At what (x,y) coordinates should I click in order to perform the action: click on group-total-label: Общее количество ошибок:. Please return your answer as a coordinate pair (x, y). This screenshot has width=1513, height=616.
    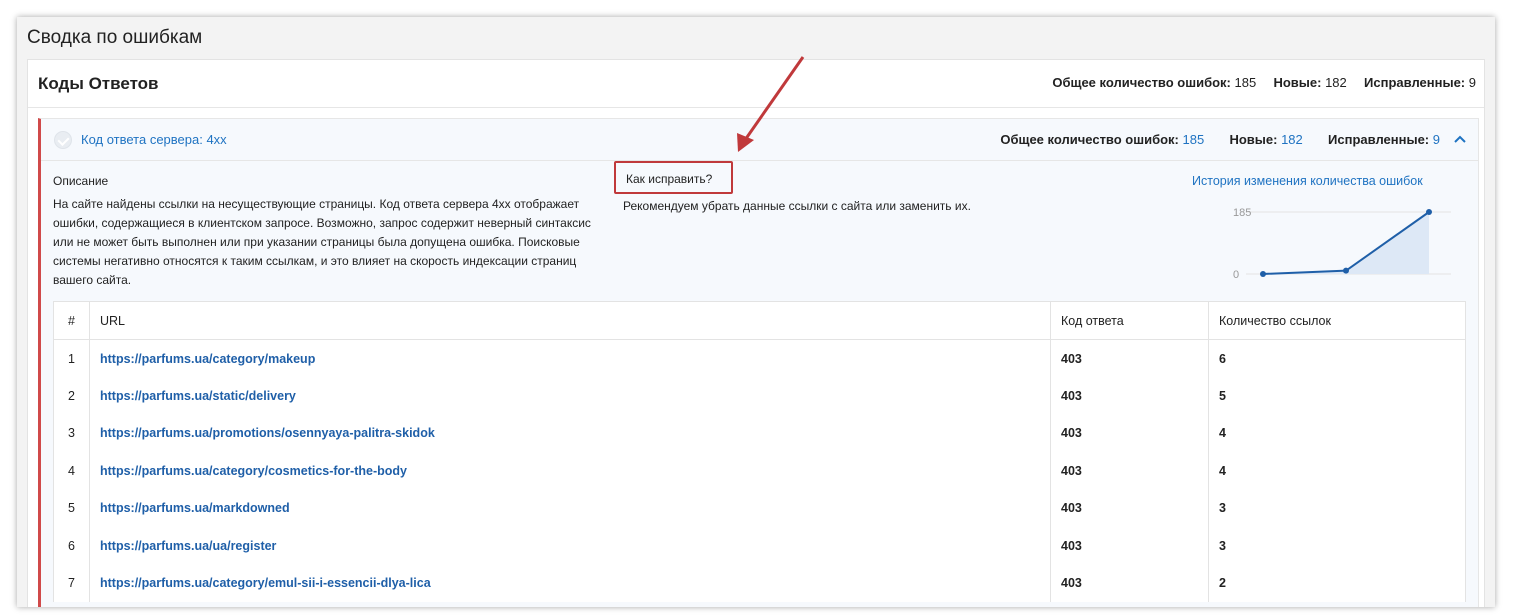
    Looking at the image, I should click on (1089, 139).